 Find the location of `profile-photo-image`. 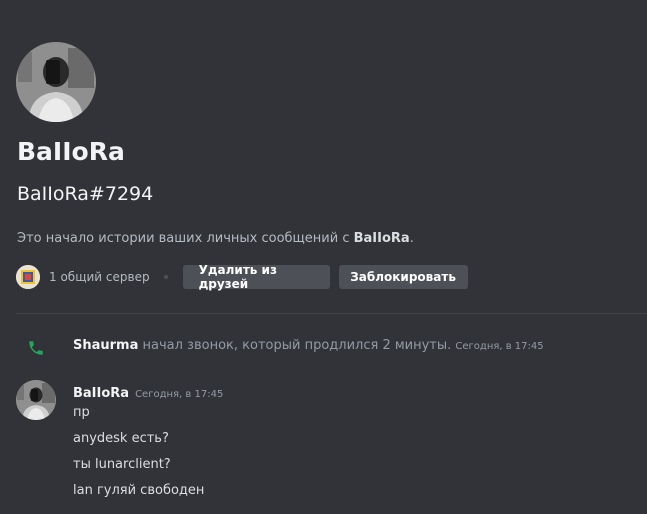

profile-photo-image is located at coordinates (56, 82).